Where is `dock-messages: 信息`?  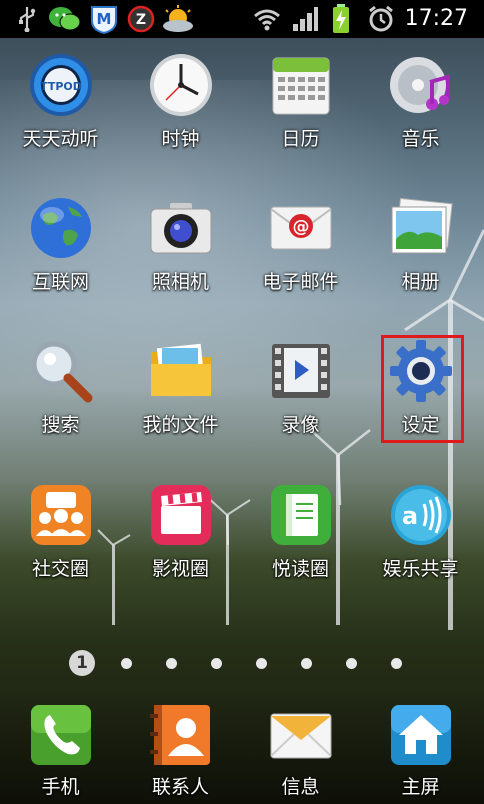
dock-messages: 信息 is located at coordinates (300, 753).